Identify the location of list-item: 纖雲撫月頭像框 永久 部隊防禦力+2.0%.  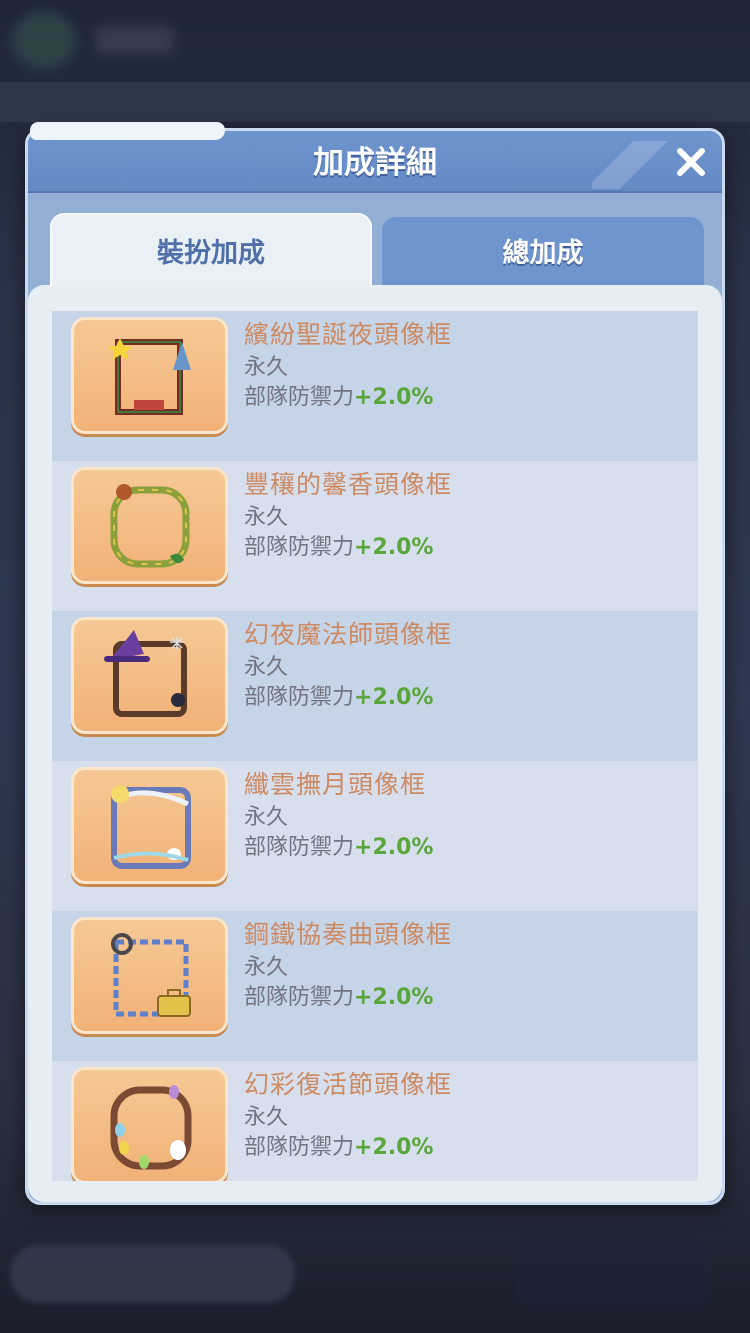
(375, 836).